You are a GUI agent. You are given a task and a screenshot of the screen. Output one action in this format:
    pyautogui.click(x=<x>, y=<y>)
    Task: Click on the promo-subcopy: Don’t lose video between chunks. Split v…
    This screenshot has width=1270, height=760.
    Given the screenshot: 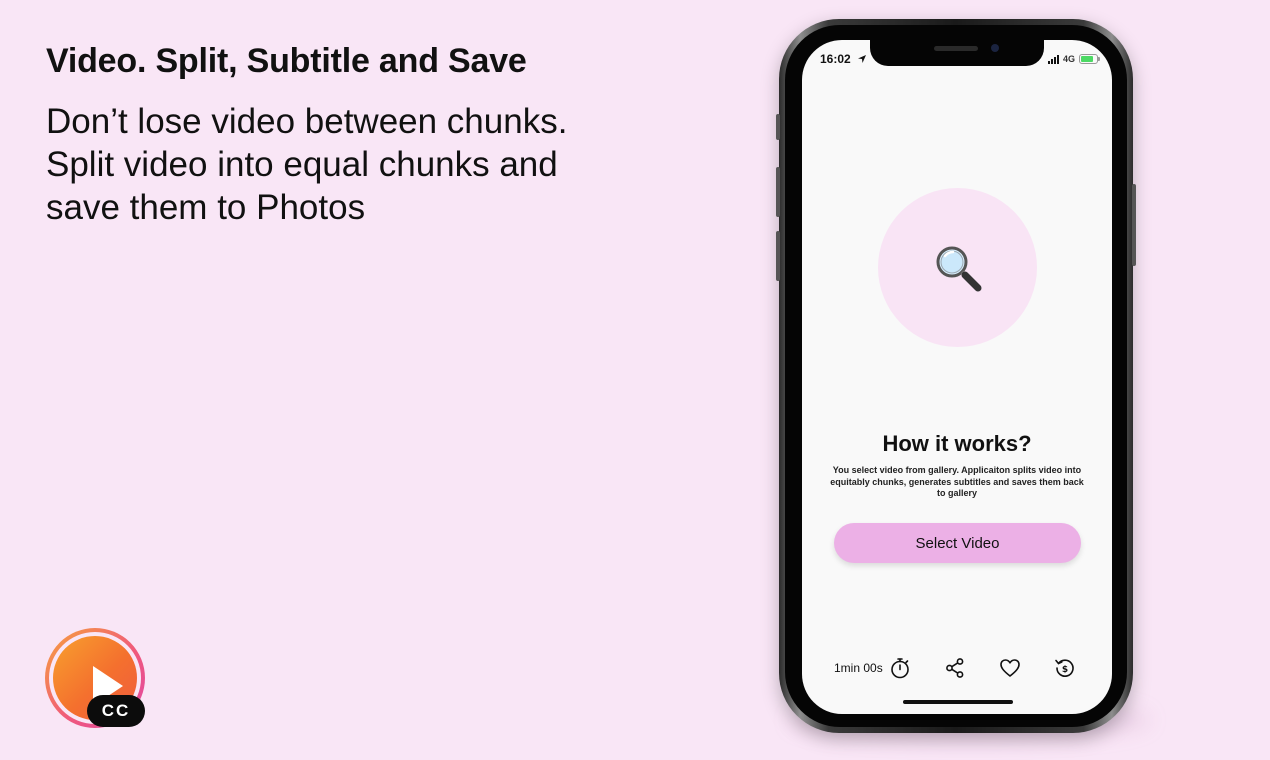 What is the action you would take?
    pyautogui.click(x=346, y=164)
    